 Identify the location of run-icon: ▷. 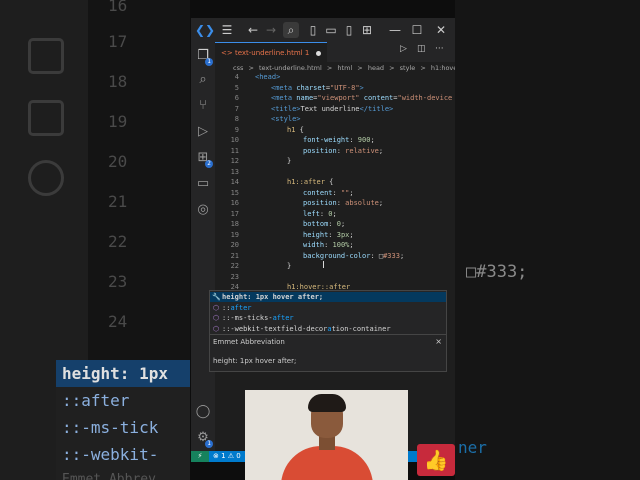
(403, 49).